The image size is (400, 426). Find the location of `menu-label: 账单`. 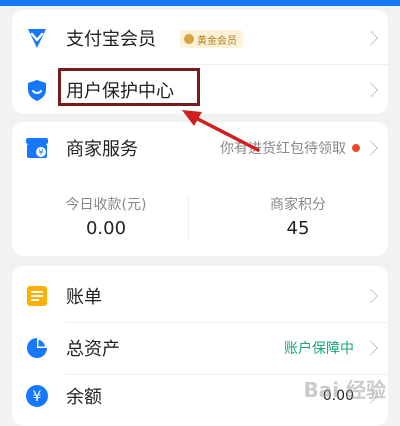

menu-label: 账单 is located at coordinates (84, 297).